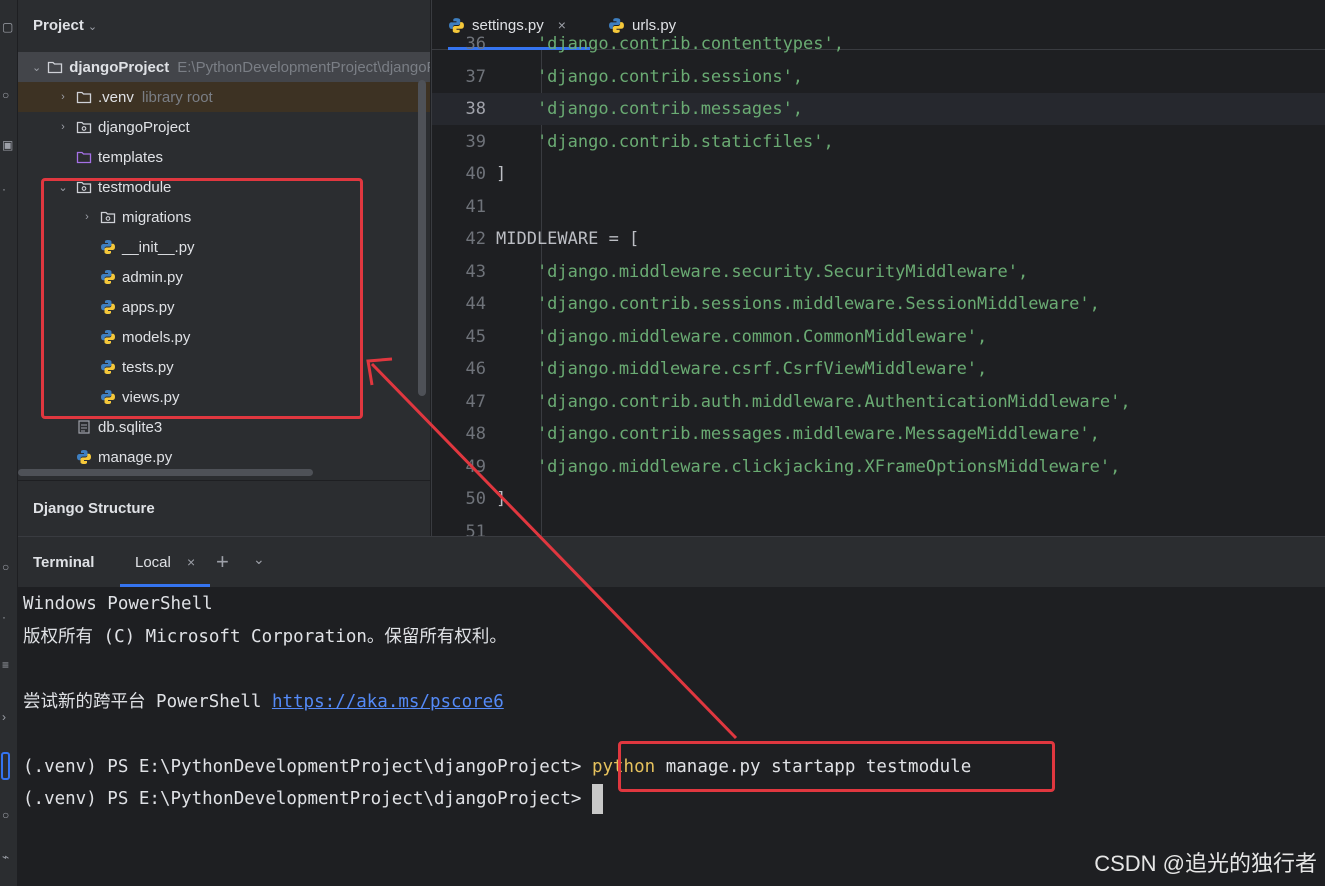 Image resolution: width=1325 pixels, height=886 pixels. Describe the element at coordinates (64, 562) in the screenshot. I see `terminal-title: Terminal` at that location.